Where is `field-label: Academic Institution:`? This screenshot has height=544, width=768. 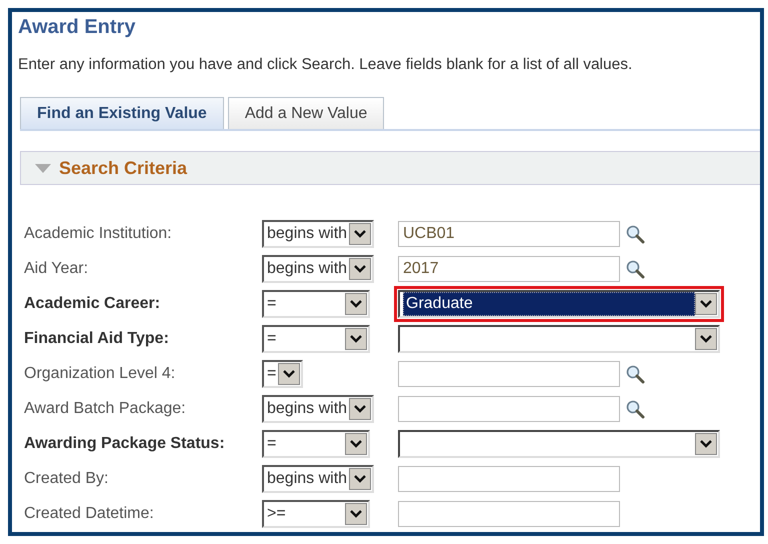 field-label: Academic Institution: is located at coordinates (98, 234).